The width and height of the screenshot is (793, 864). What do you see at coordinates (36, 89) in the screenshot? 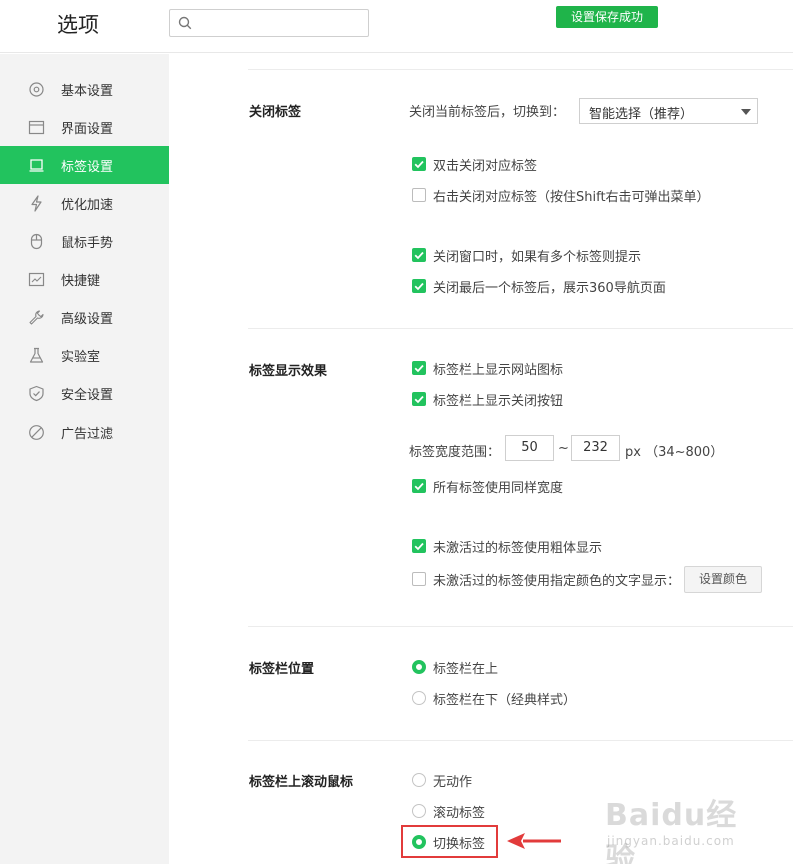
I see `gear-icon` at bounding box center [36, 89].